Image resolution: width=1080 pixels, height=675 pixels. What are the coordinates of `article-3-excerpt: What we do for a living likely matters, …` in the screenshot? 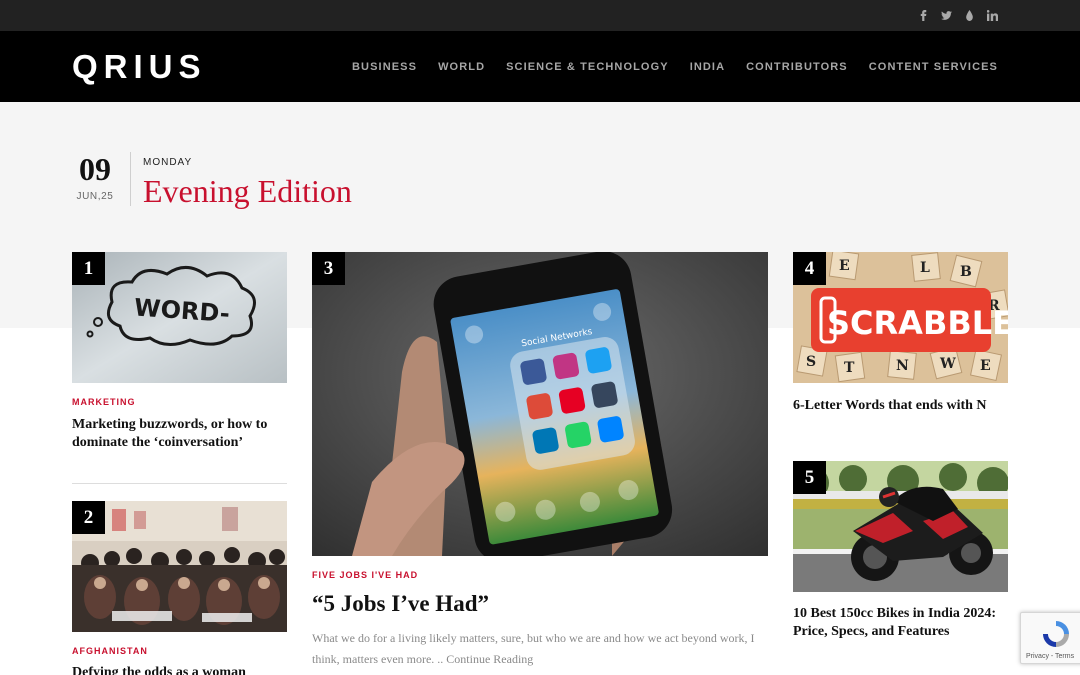 It's located at (540, 649).